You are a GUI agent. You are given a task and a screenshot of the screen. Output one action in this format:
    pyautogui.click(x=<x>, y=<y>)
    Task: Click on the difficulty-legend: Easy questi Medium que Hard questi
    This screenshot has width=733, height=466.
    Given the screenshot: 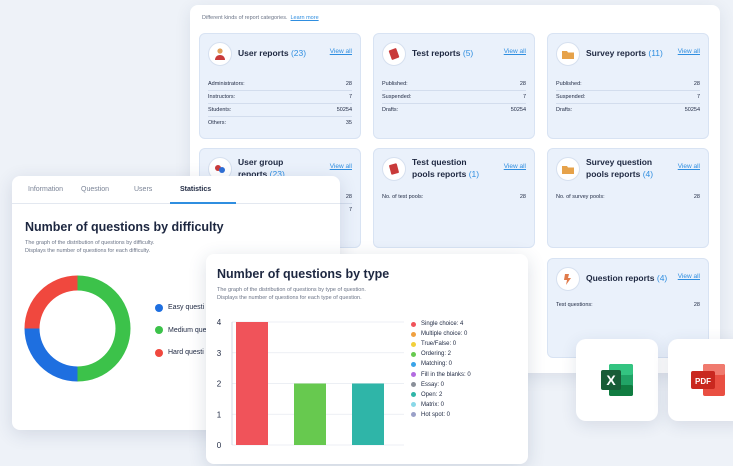 What is the action you would take?
    pyautogui.click(x=181, y=336)
    